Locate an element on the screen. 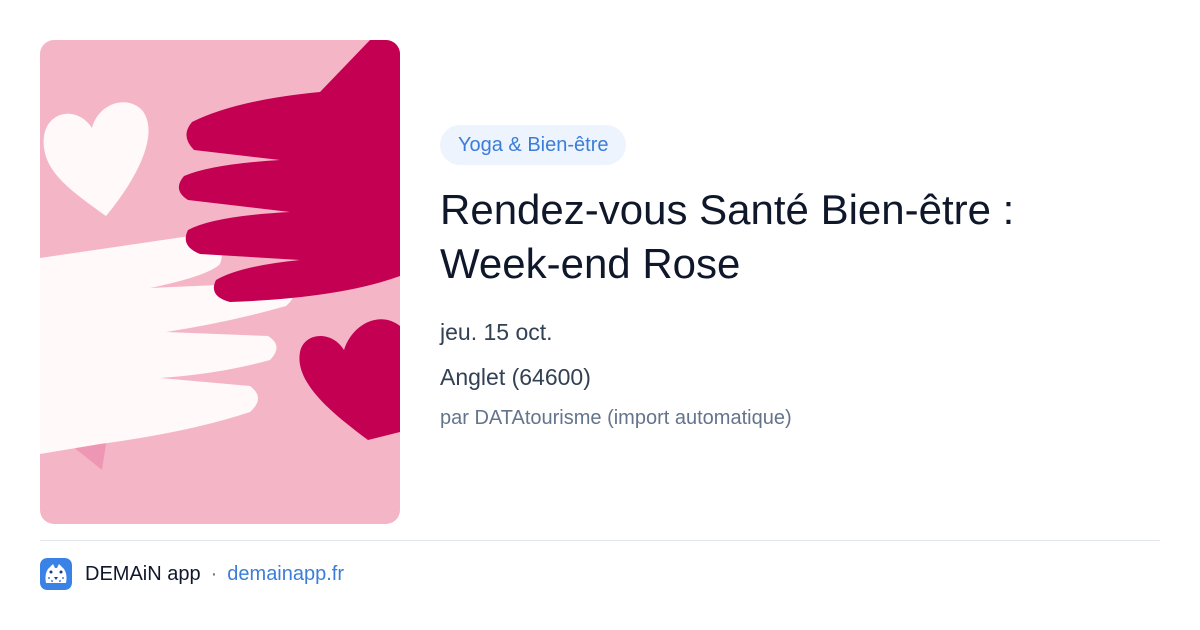  event-date: jeu. 15 oct. is located at coordinates (496, 332).